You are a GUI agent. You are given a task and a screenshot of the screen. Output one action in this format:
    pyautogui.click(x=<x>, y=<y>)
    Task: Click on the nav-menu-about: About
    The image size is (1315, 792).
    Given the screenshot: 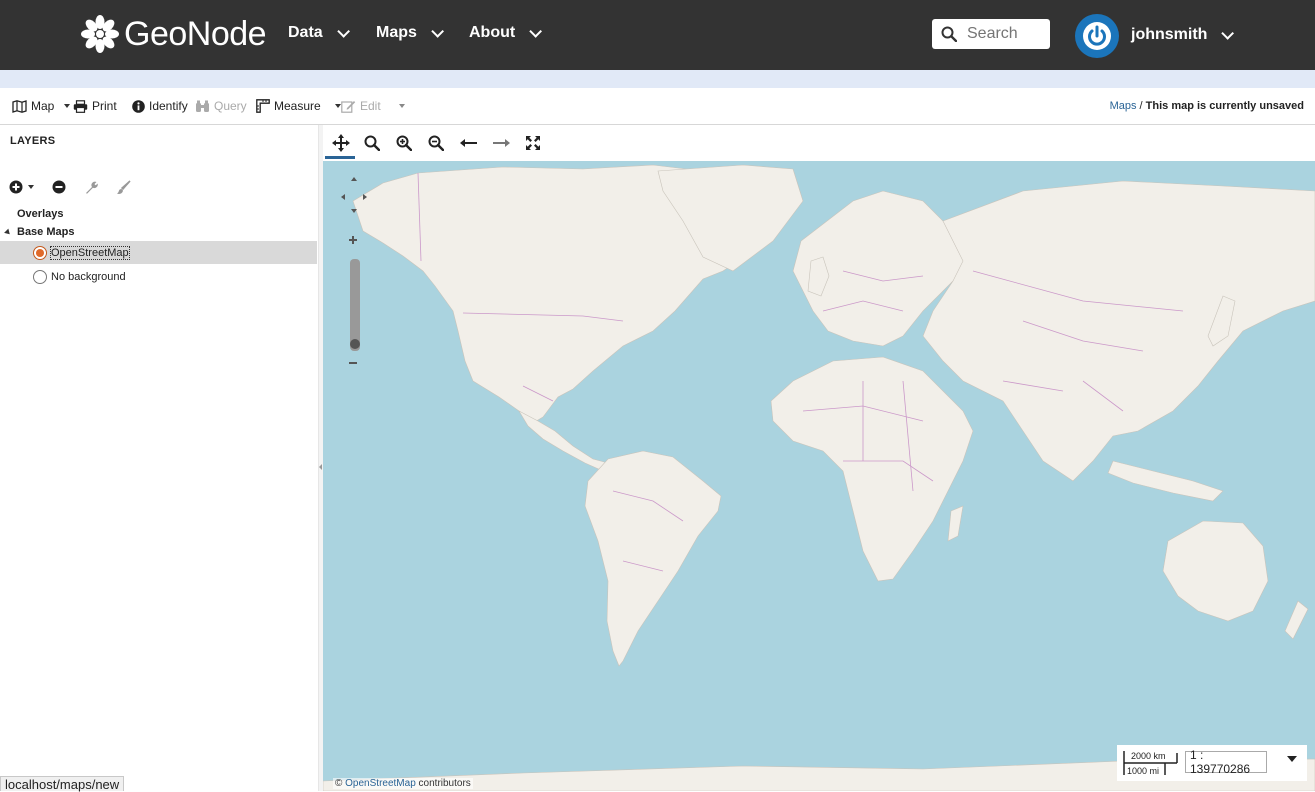 What is the action you would take?
    pyautogui.click(x=506, y=33)
    